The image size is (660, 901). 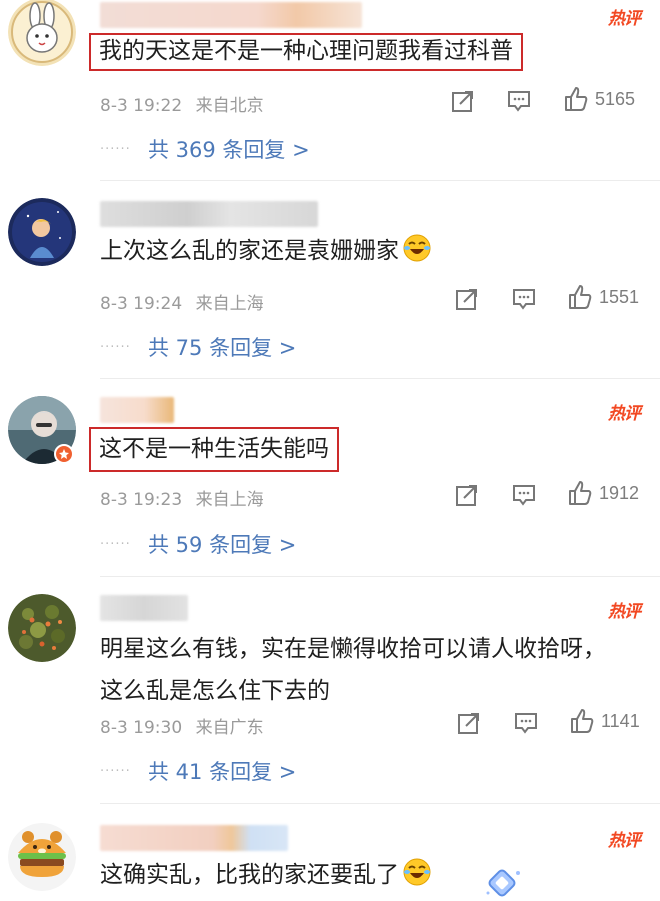 I want to click on view-replies-link: ······ 共 59 条回复 >, so click(x=198, y=544).